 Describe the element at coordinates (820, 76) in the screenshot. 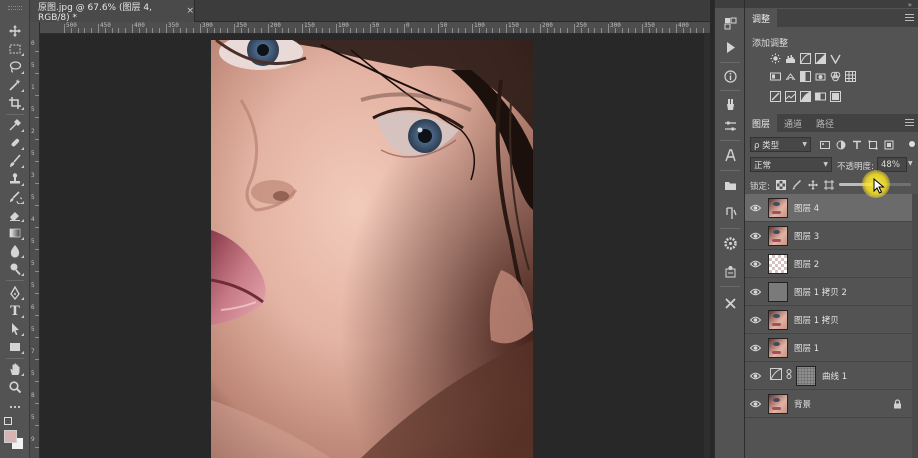

I see `photo-filter-icon` at that location.